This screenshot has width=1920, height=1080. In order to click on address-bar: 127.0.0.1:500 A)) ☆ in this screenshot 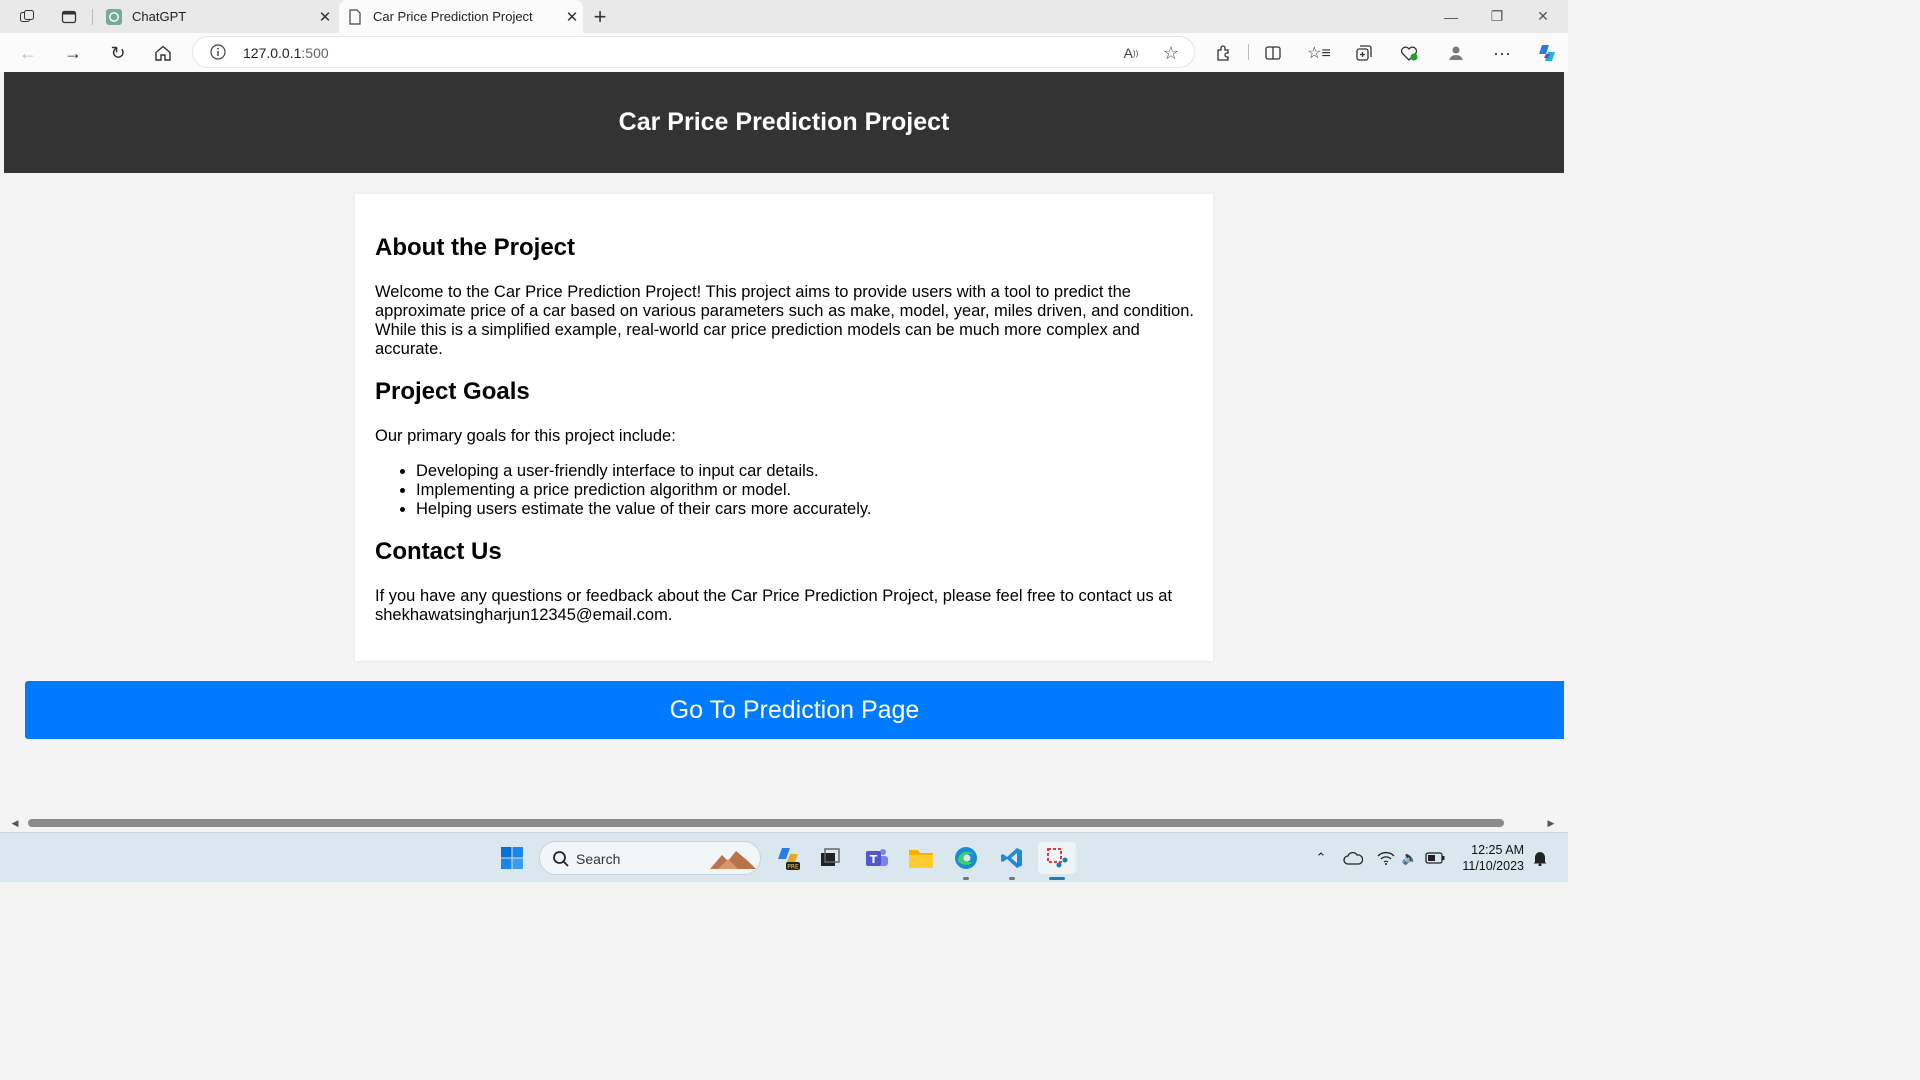, I will do `click(693, 52)`.